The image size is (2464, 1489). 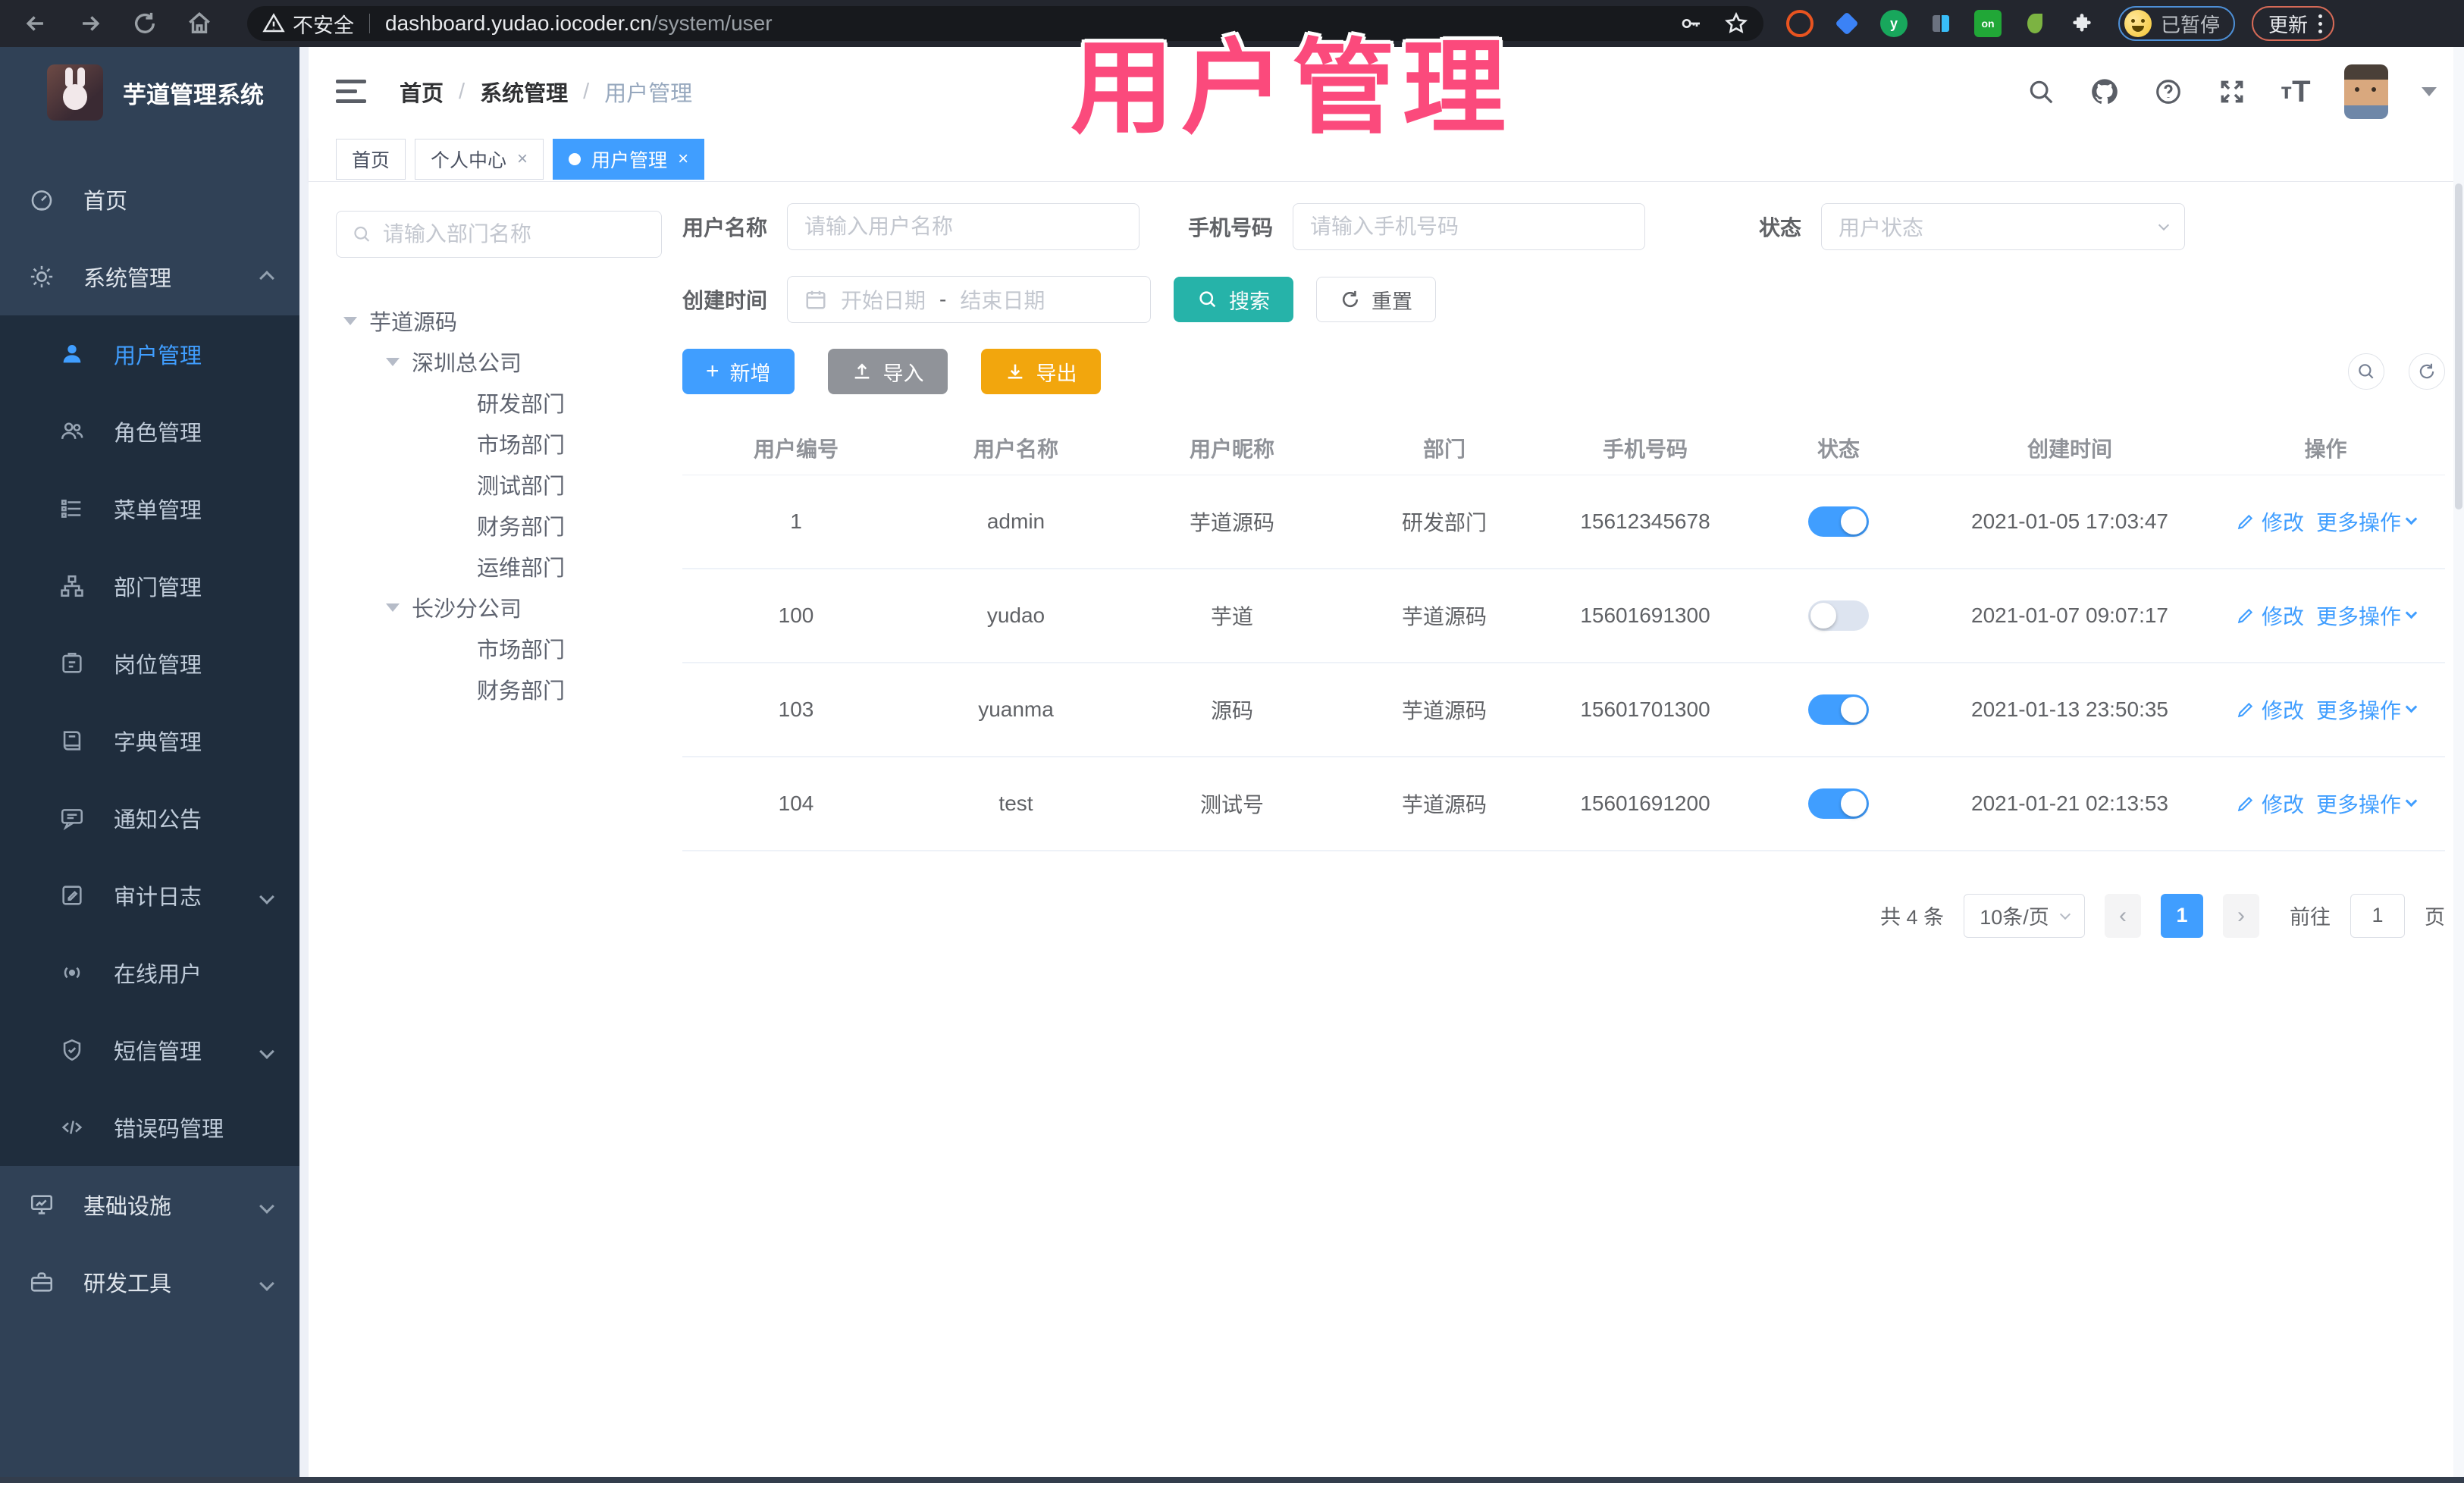 What do you see at coordinates (887, 372) in the screenshot?
I see `import-button: 导入` at bounding box center [887, 372].